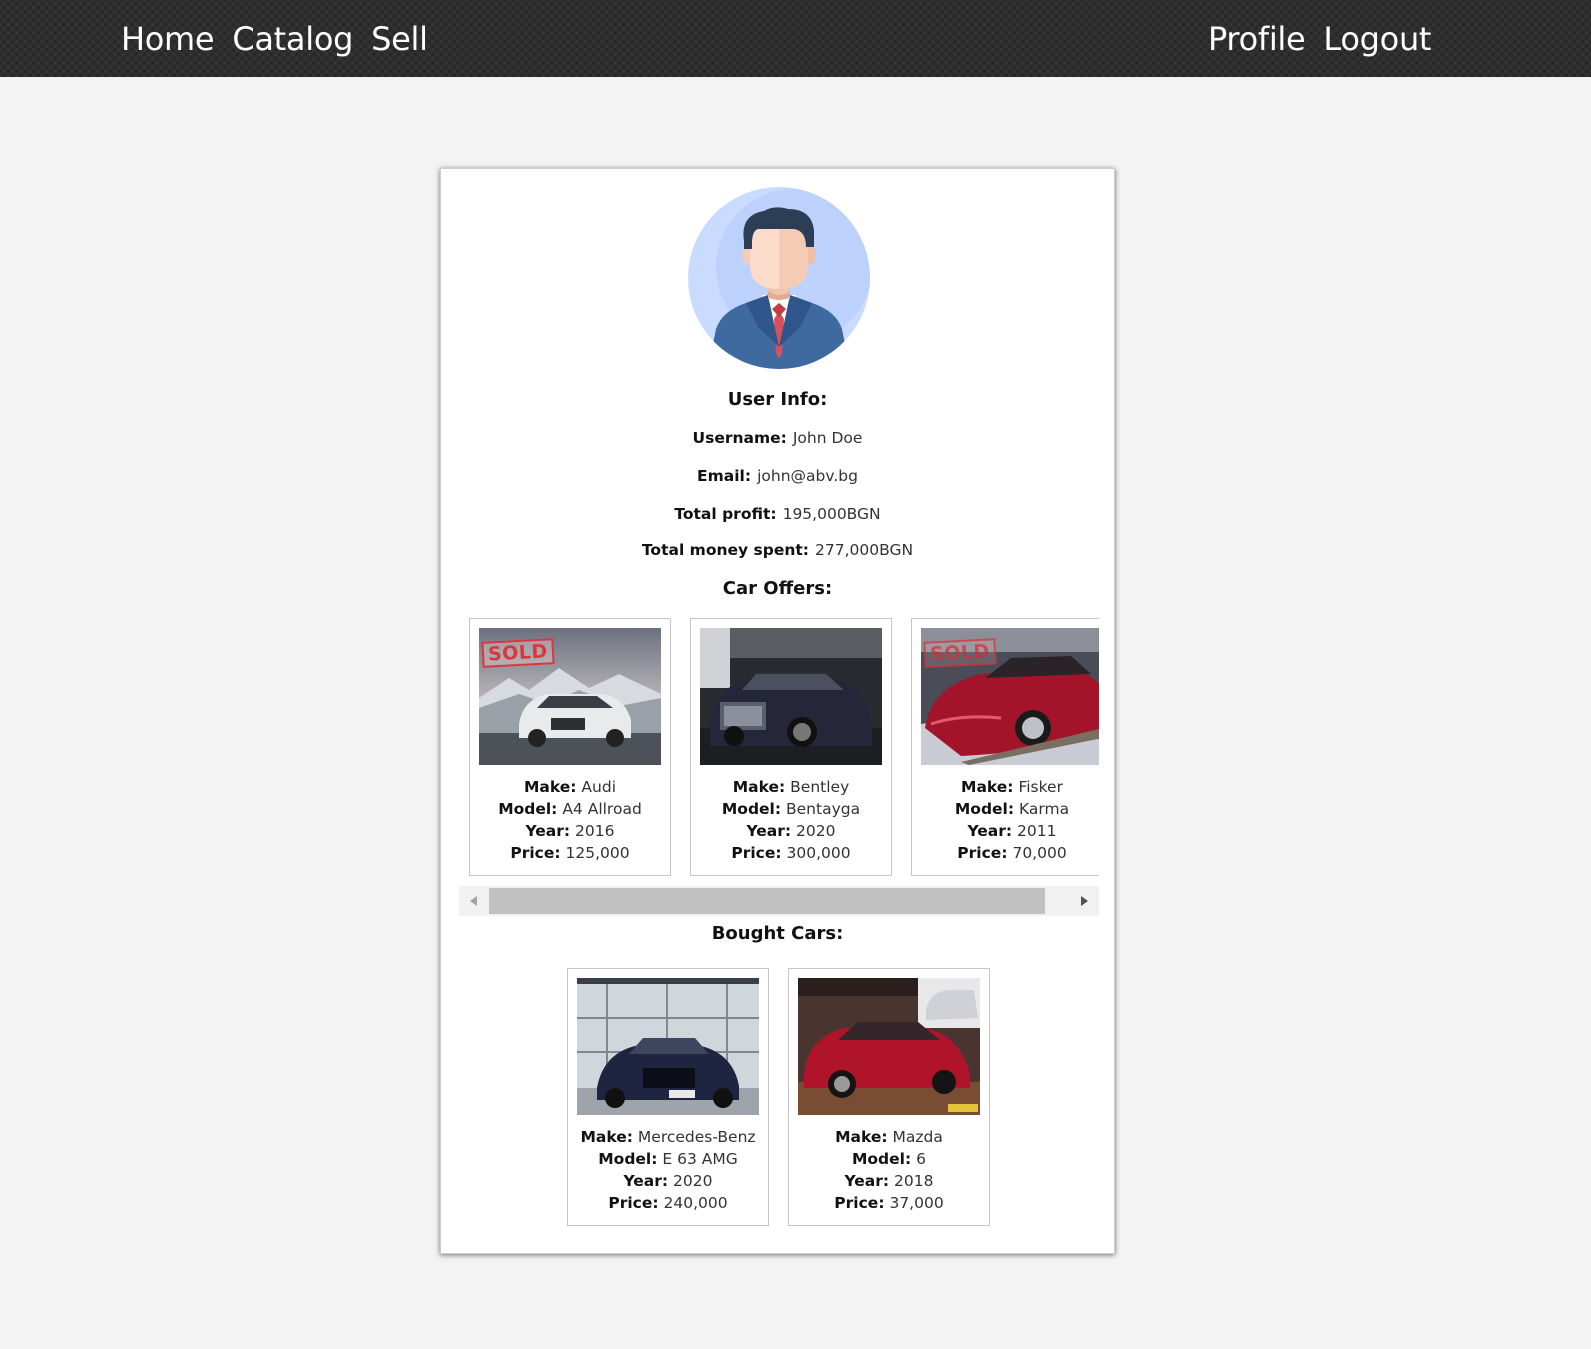 Image resolution: width=1591 pixels, height=1349 pixels. What do you see at coordinates (888, 1159) in the screenshot?
I see `car-model-row: Model: 6` at bounding box center [888, 1159].